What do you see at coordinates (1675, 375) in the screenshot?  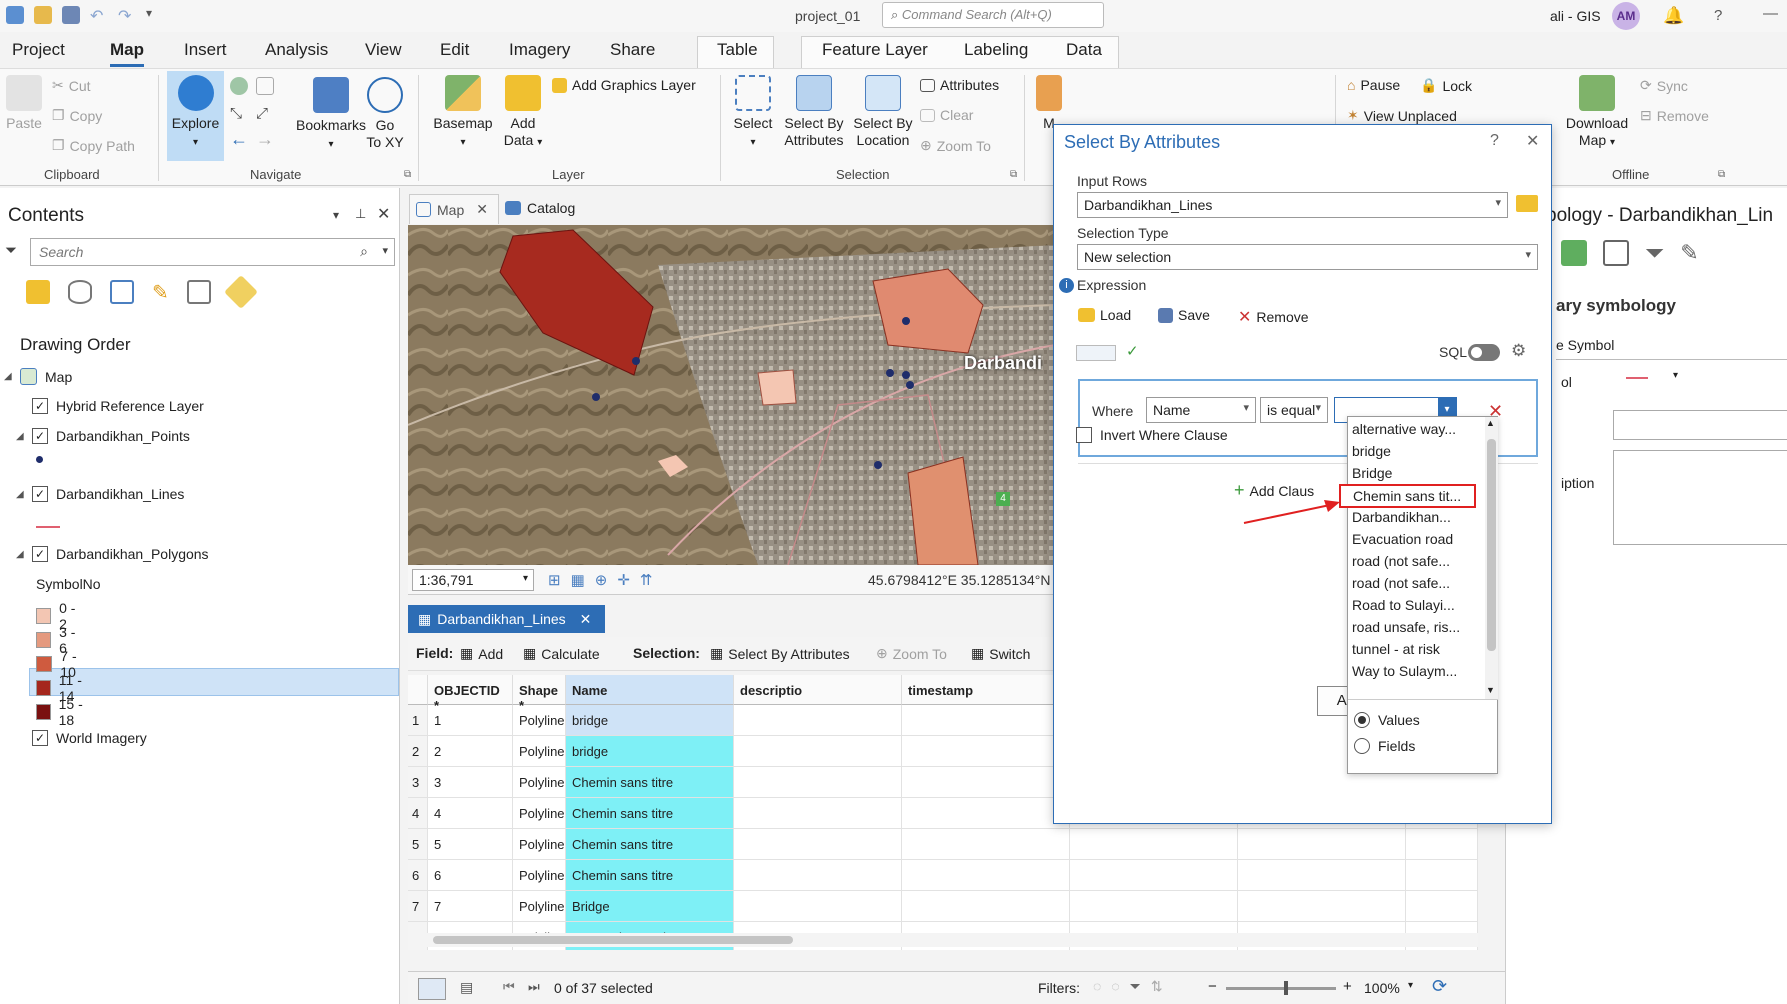 I see `chevron-down-icon: ▾` at bounding box center [1675, 375].